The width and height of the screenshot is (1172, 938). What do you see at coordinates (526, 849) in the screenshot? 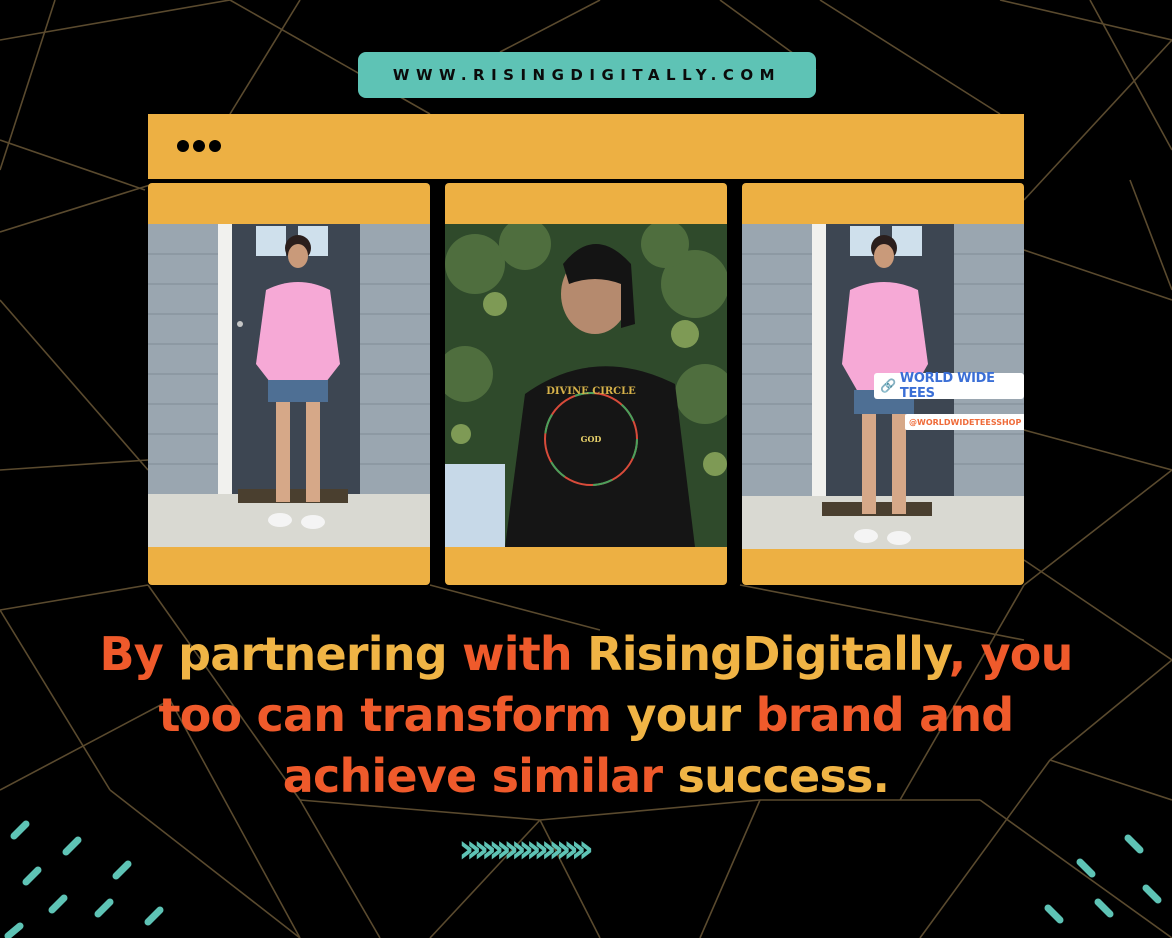
I see `chevron-arrows-icon: ›››››››››››››››››` at bounding box center [526, 849].